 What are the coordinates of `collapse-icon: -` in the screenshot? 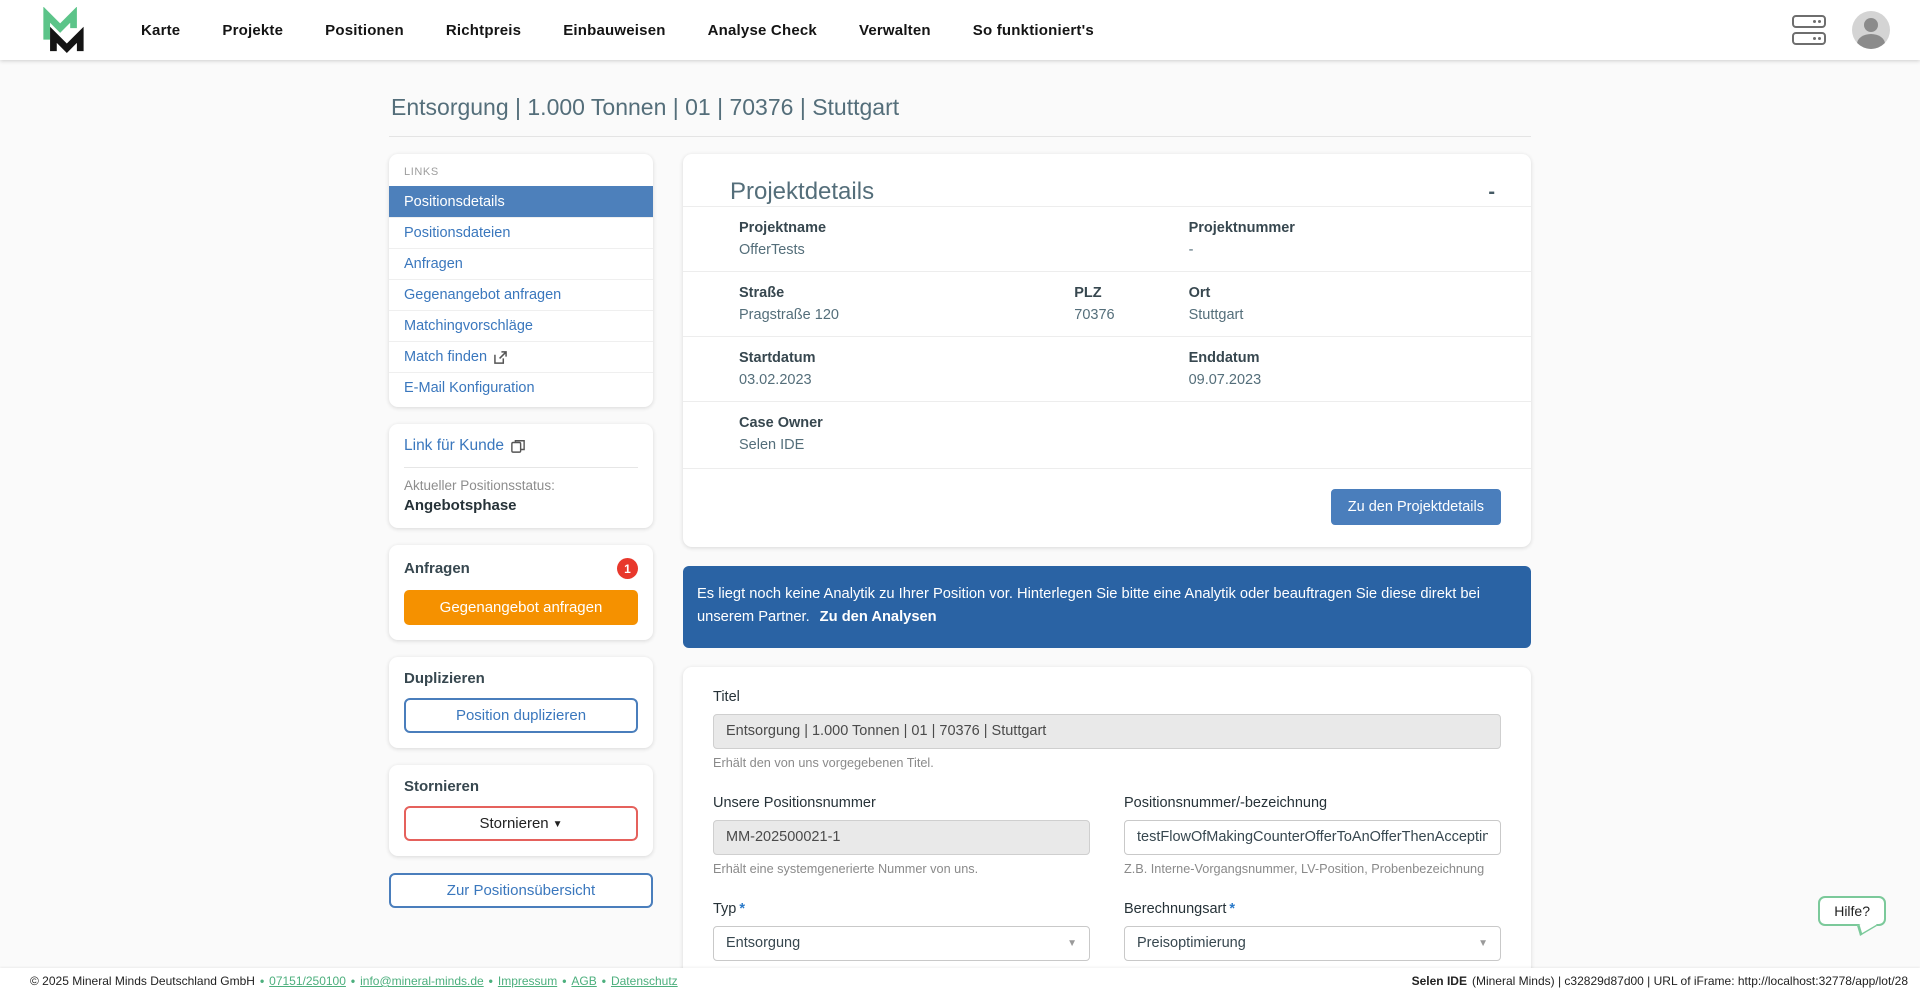 It's located at (1491, 192).